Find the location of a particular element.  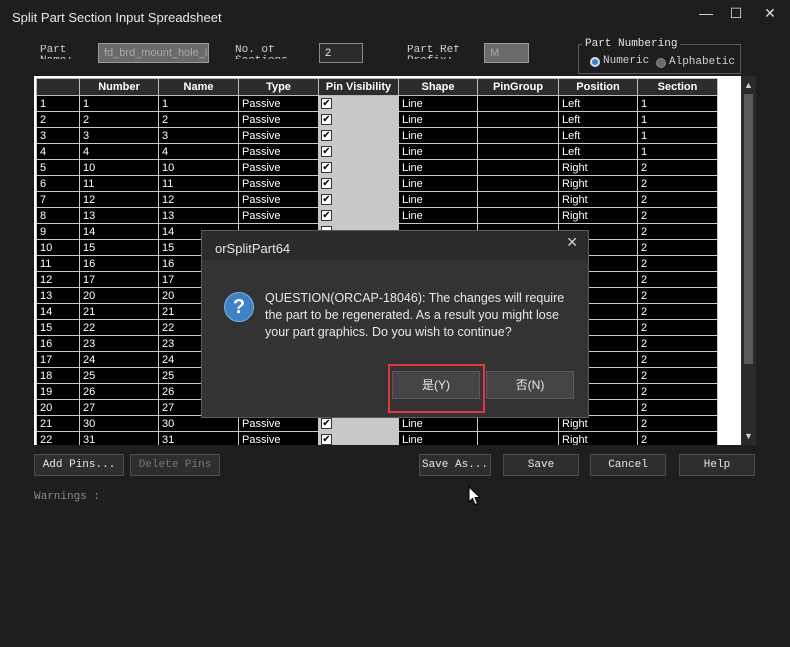

cell-row-index: 7 is located at coordinates (58, 199).